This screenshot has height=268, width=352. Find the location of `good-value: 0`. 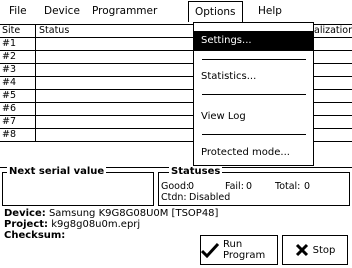

good-value: 0 is located at coordinates (191, 186).